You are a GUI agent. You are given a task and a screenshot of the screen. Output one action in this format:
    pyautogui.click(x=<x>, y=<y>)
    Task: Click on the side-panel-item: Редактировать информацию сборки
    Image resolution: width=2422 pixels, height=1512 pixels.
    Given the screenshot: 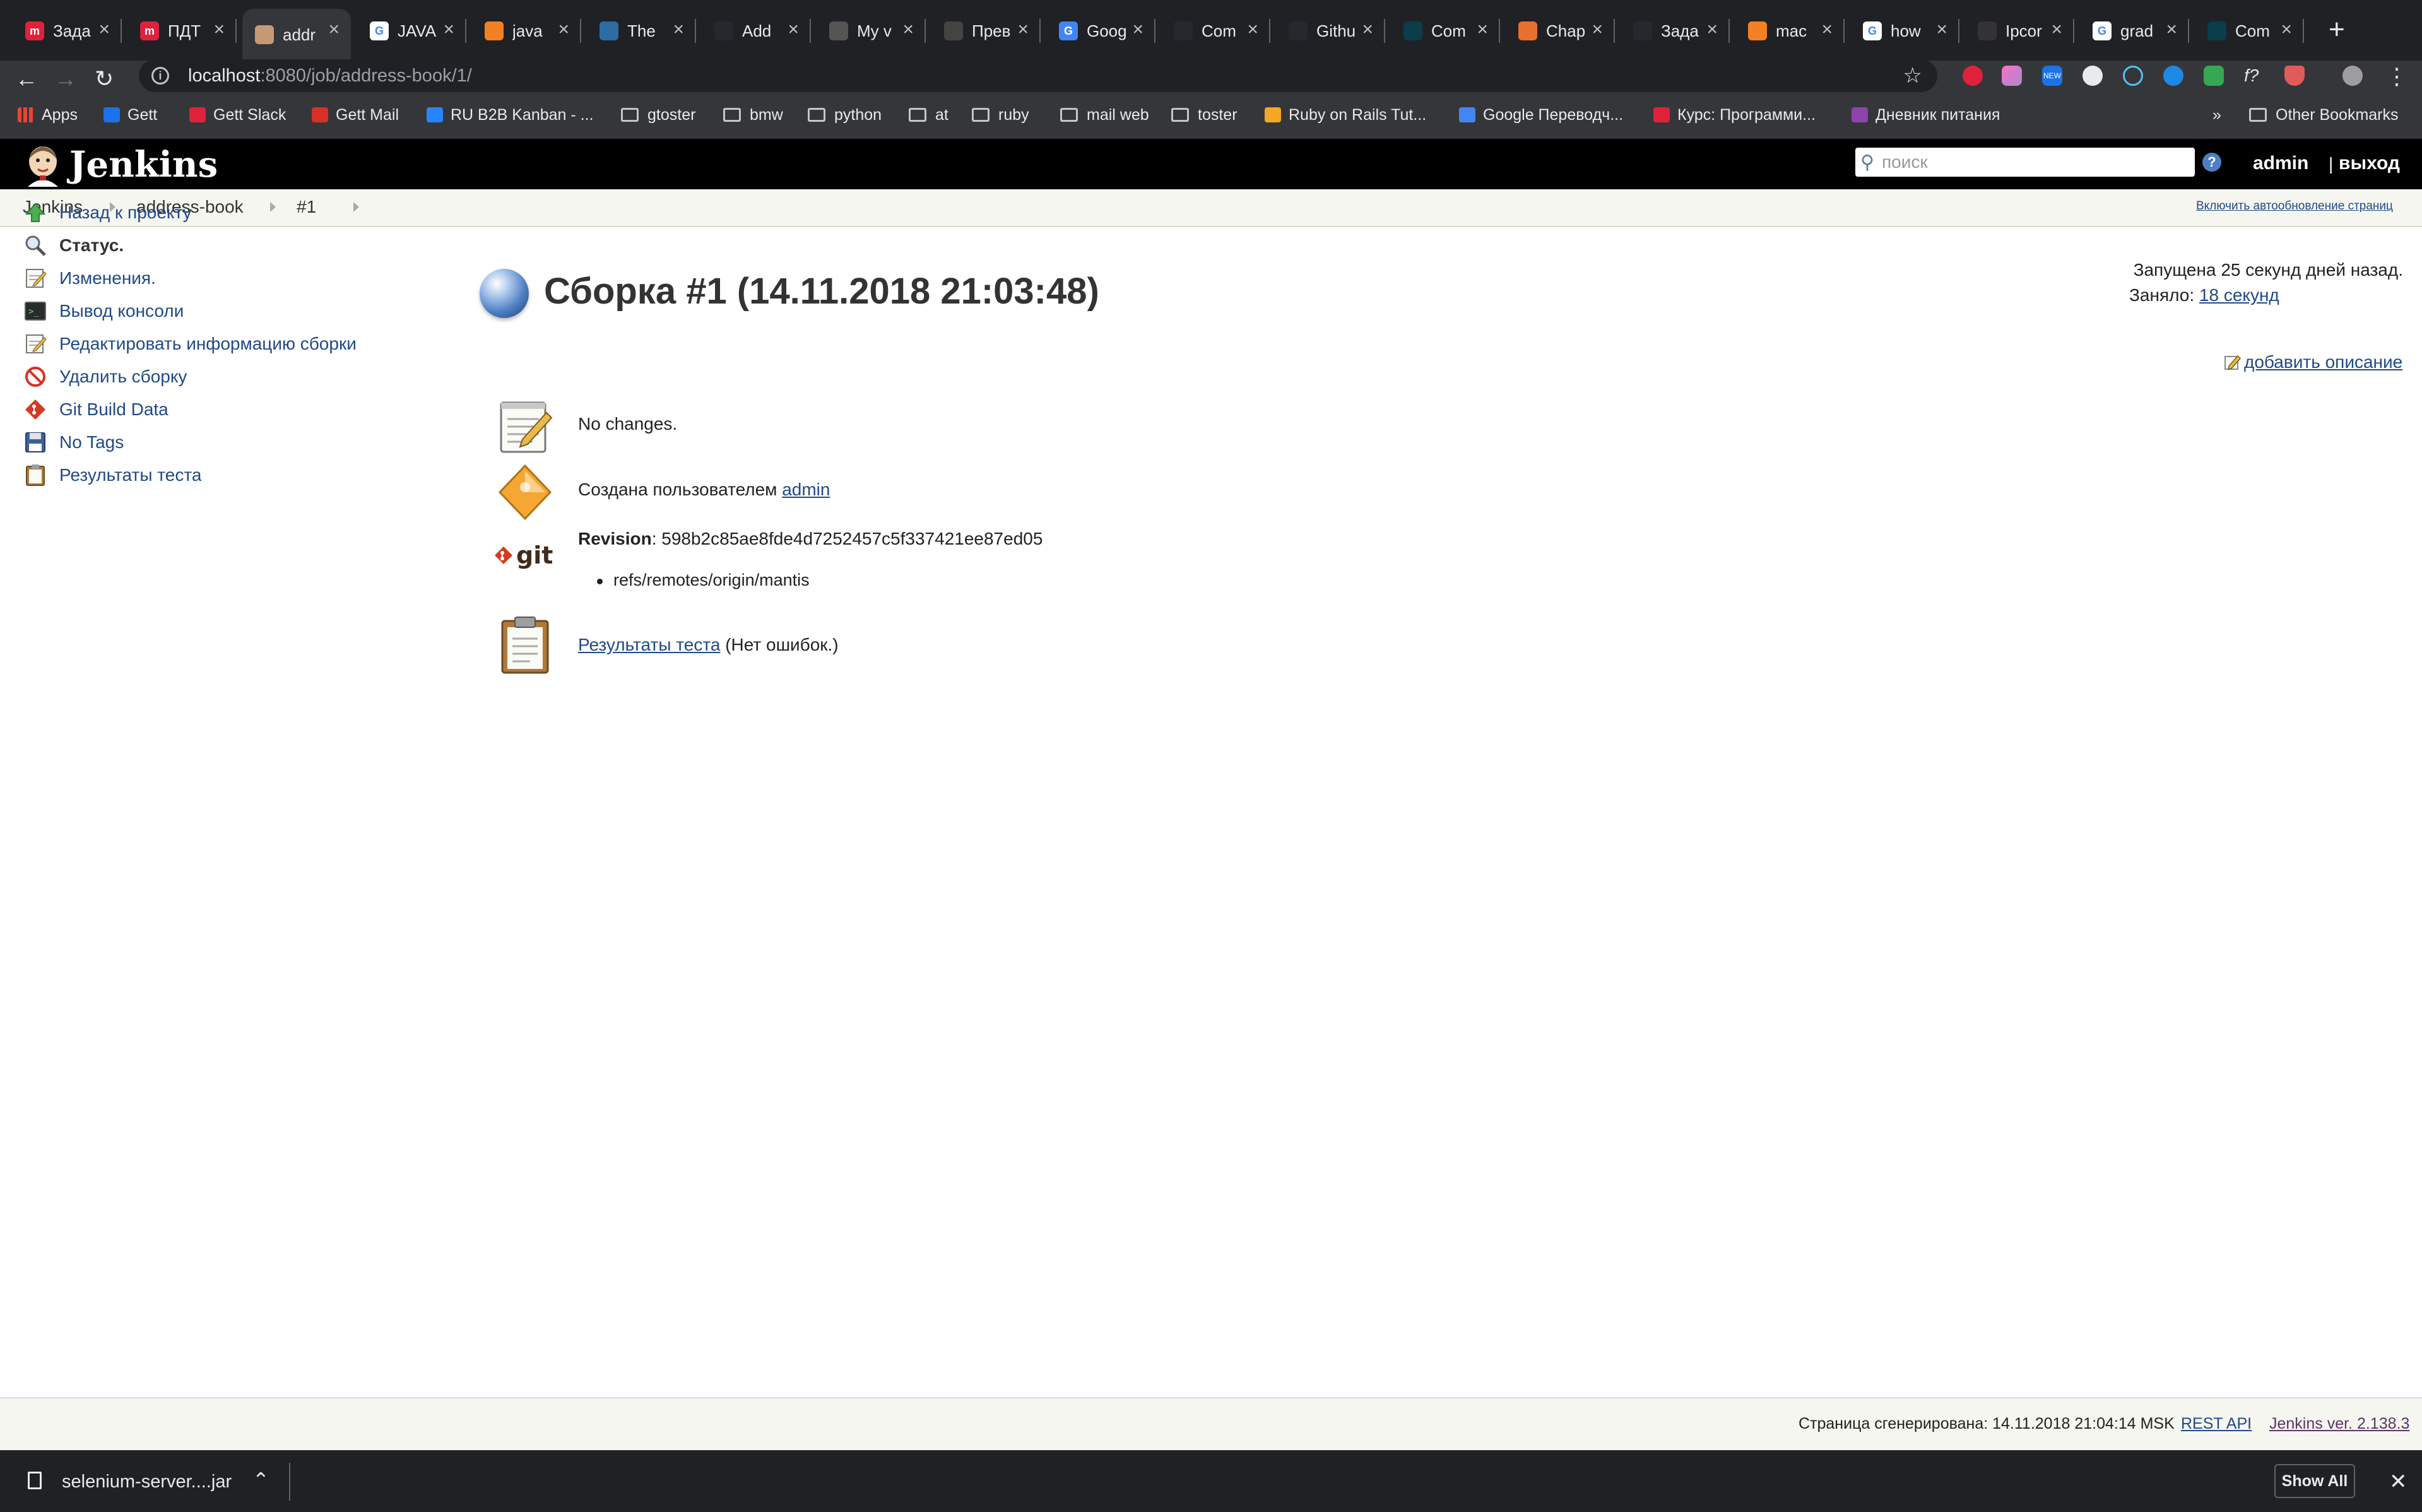 What is the action you would take?
    pyautogui.click(x=190, y=344)
    